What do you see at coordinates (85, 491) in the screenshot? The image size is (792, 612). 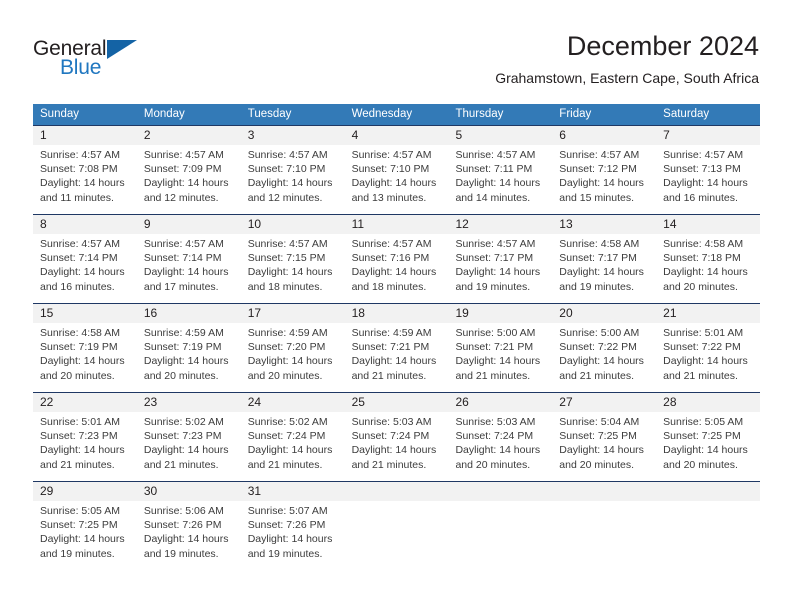 I see `day-number: 29` at bounding box center [85, 491].